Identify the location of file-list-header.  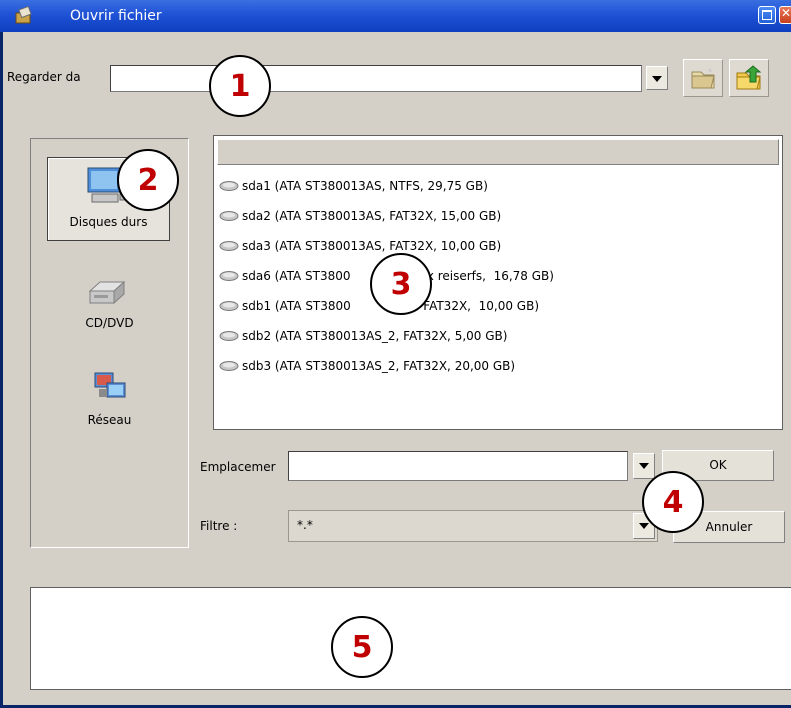
(498, 152).